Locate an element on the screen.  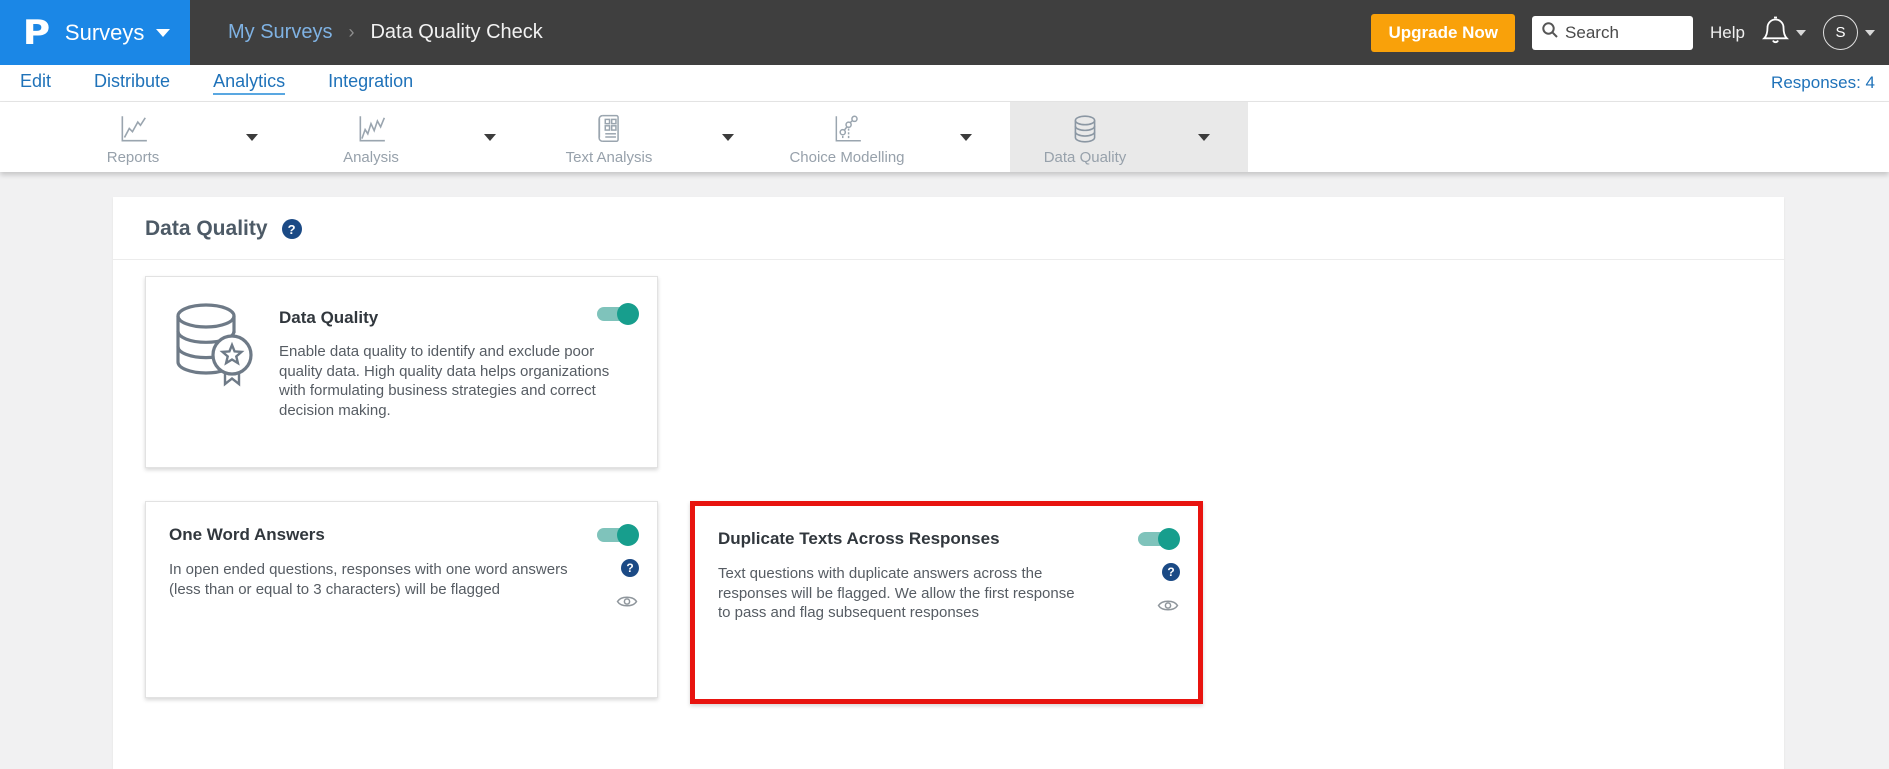
tab-data-quality: Data Quality is located at coordinates (1085, 137).